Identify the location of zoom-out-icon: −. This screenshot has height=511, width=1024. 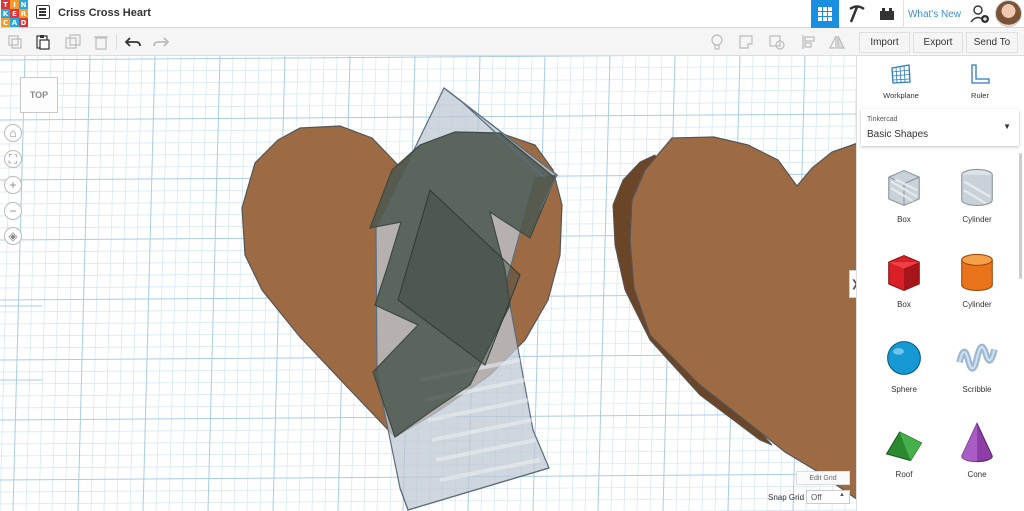
(13, 211).